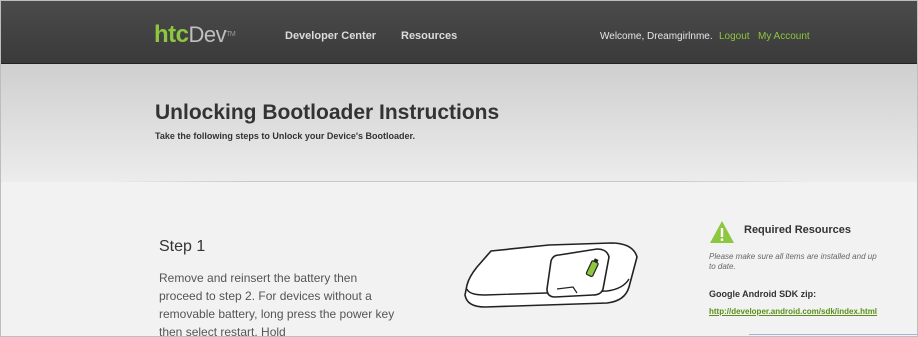 Image resolution: width=918 pixels, height=337 pixels. What do you see at coordinates (763, 294) in the screenshot?
I see `sdk-title: Google Android SDK zip:` at bounding box center [763, 294].